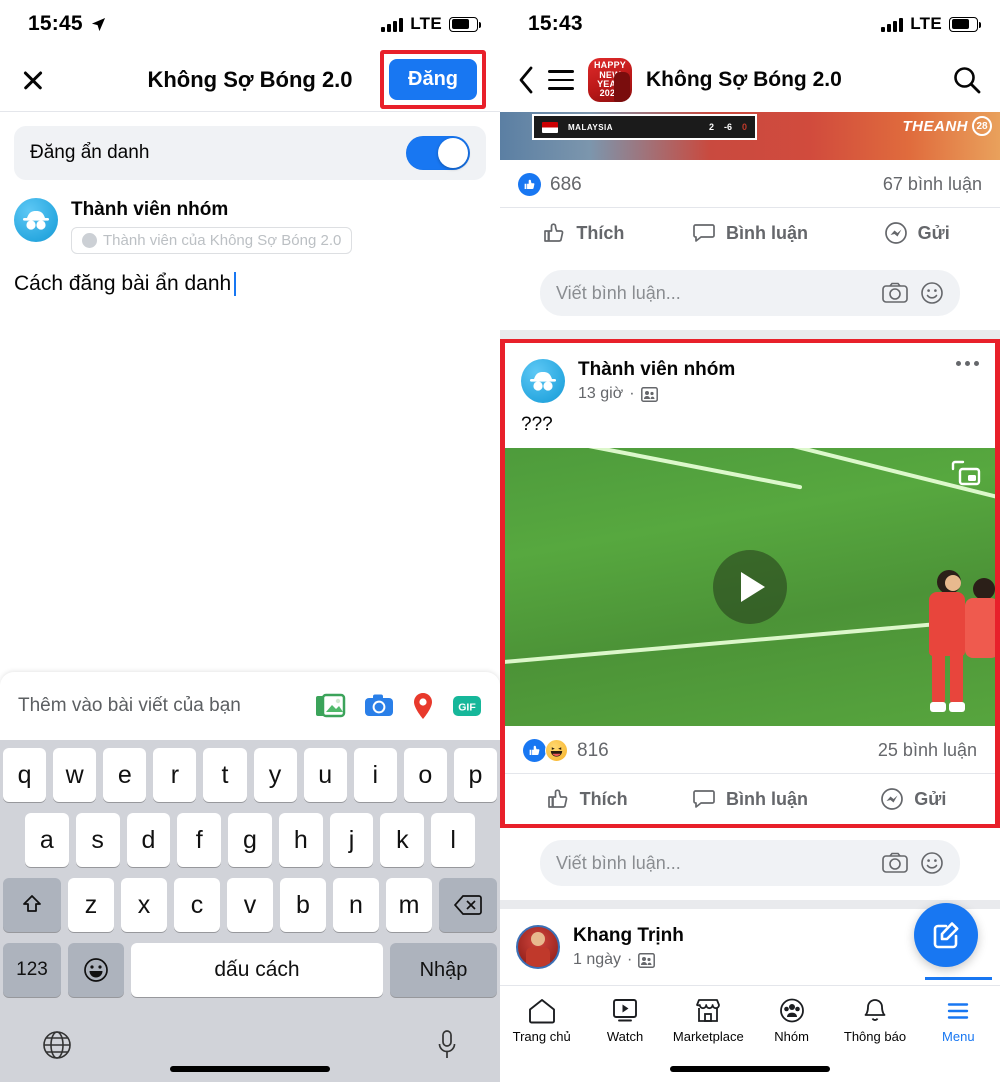 This screenshot has height=1082, width=1000. Describe the element at coordinates (958, 1036) in the screenshot. I see `nav-label-menu: Menu` at that location.